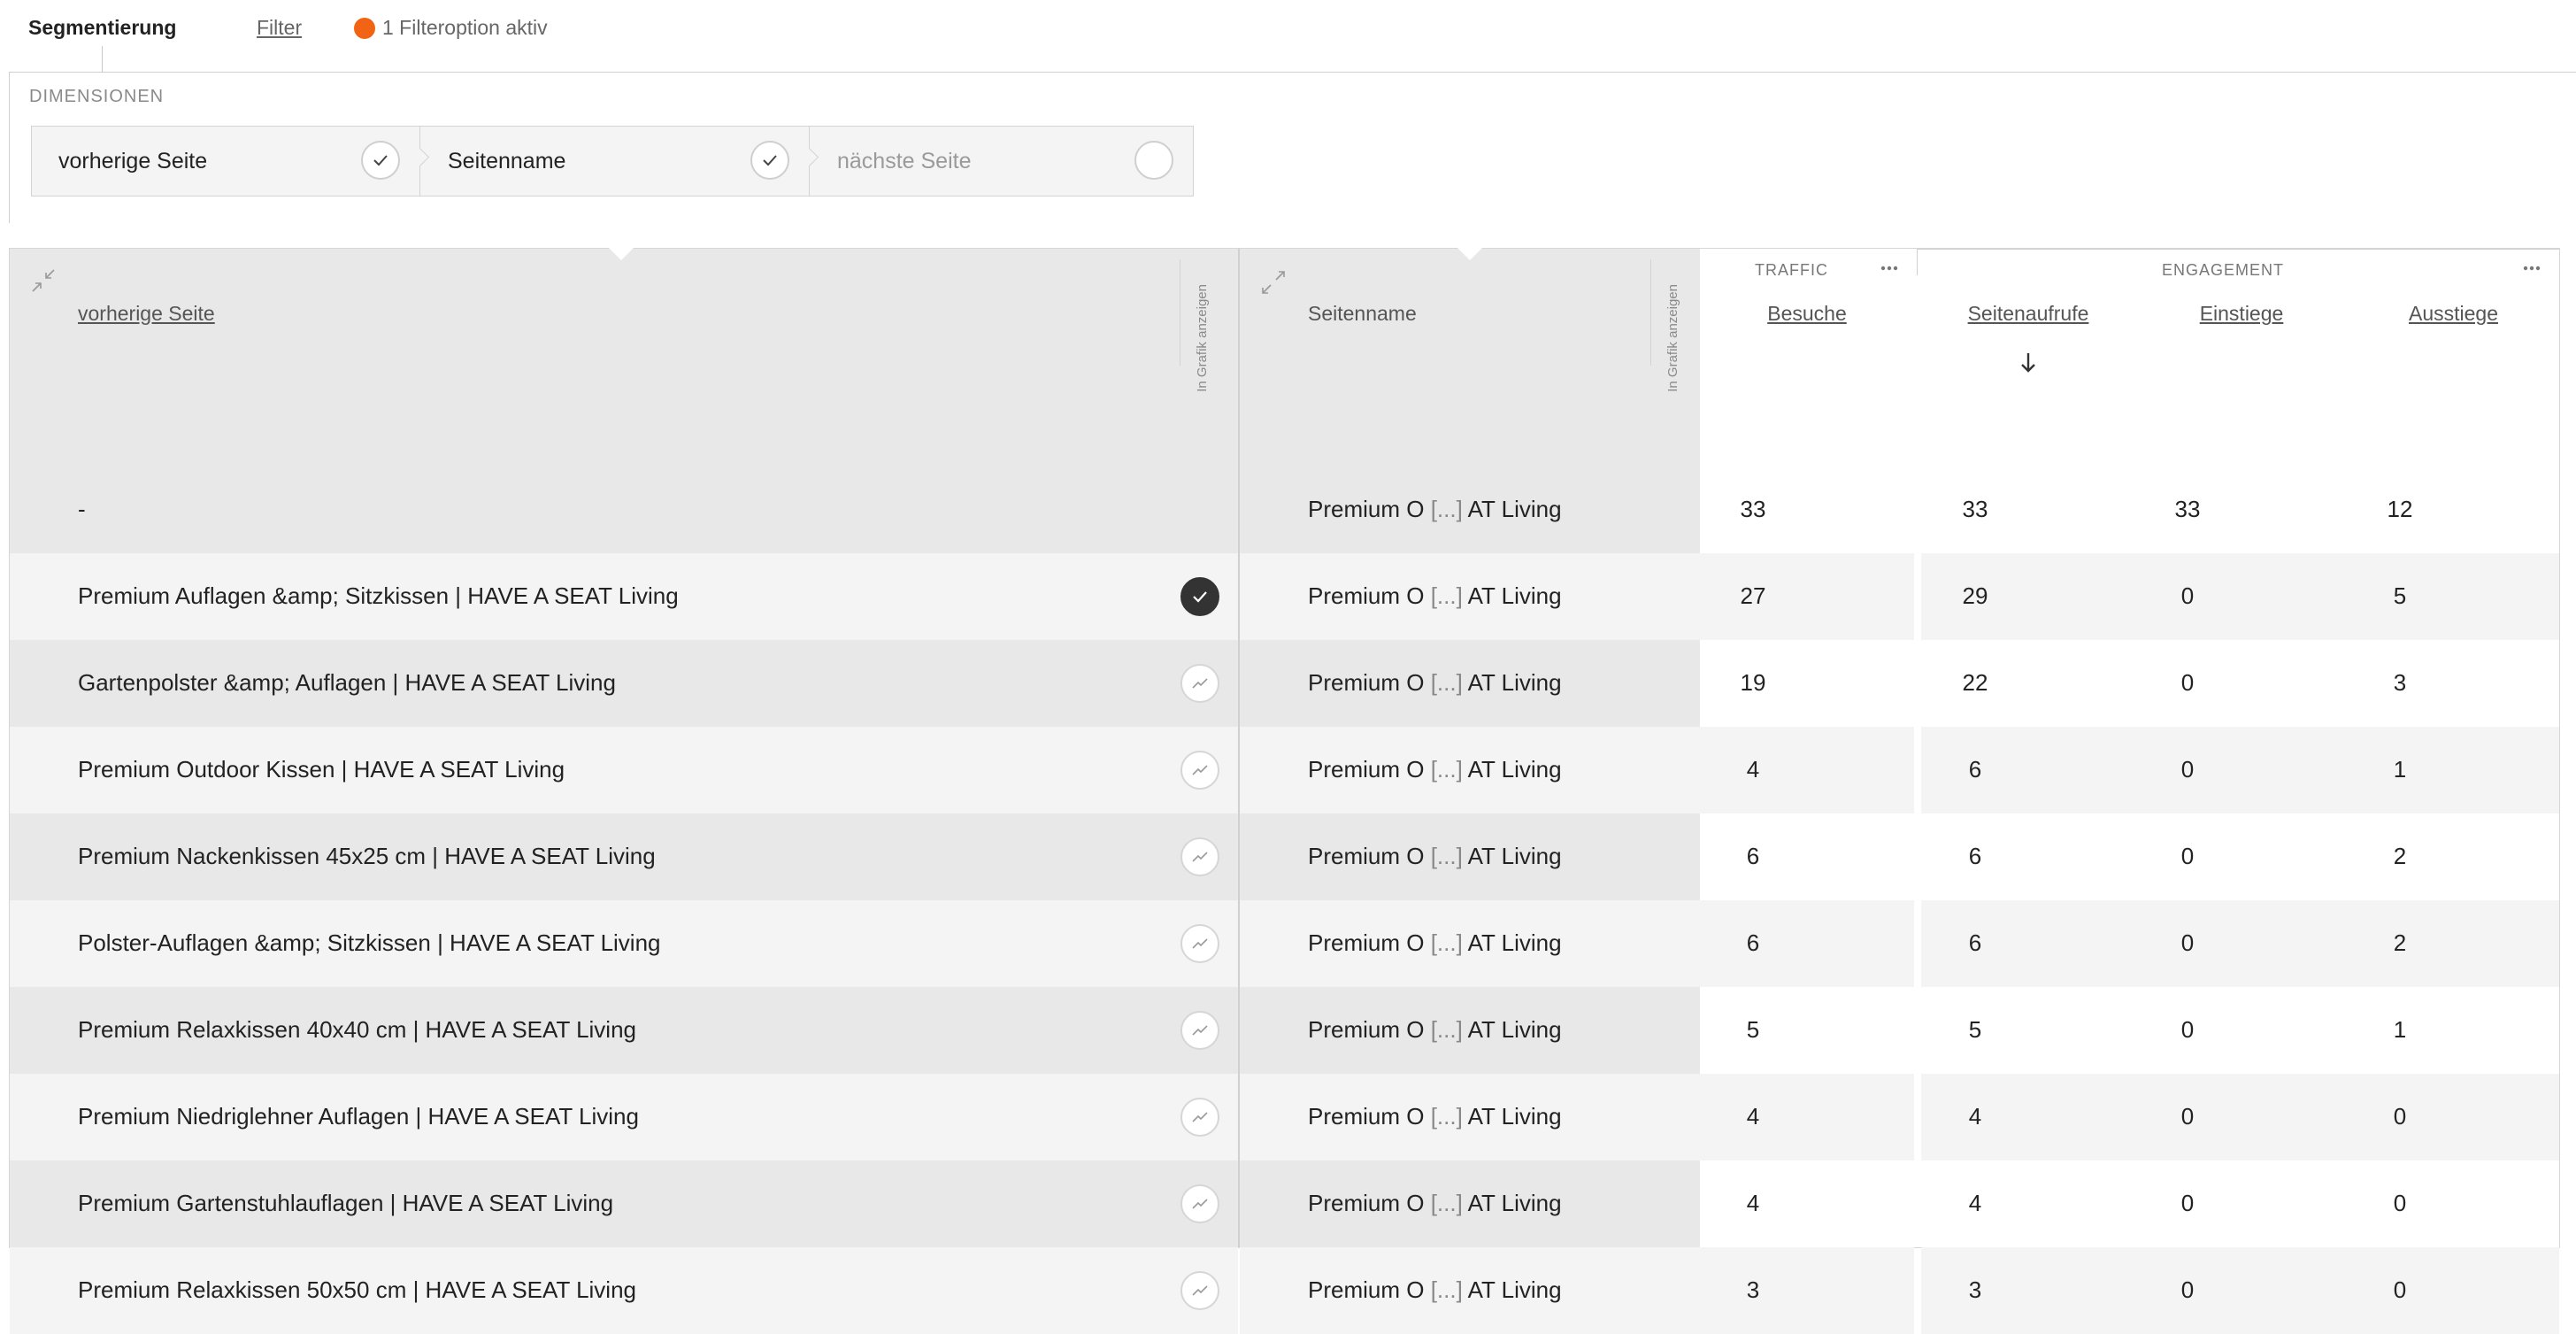 The height and width of the screenshot is (1334, 2576). Describe the element at coordinates (2028, 314) in the screenshot. I see `column-header-seitenaufrufe: Seitenaufrufe` at that location.